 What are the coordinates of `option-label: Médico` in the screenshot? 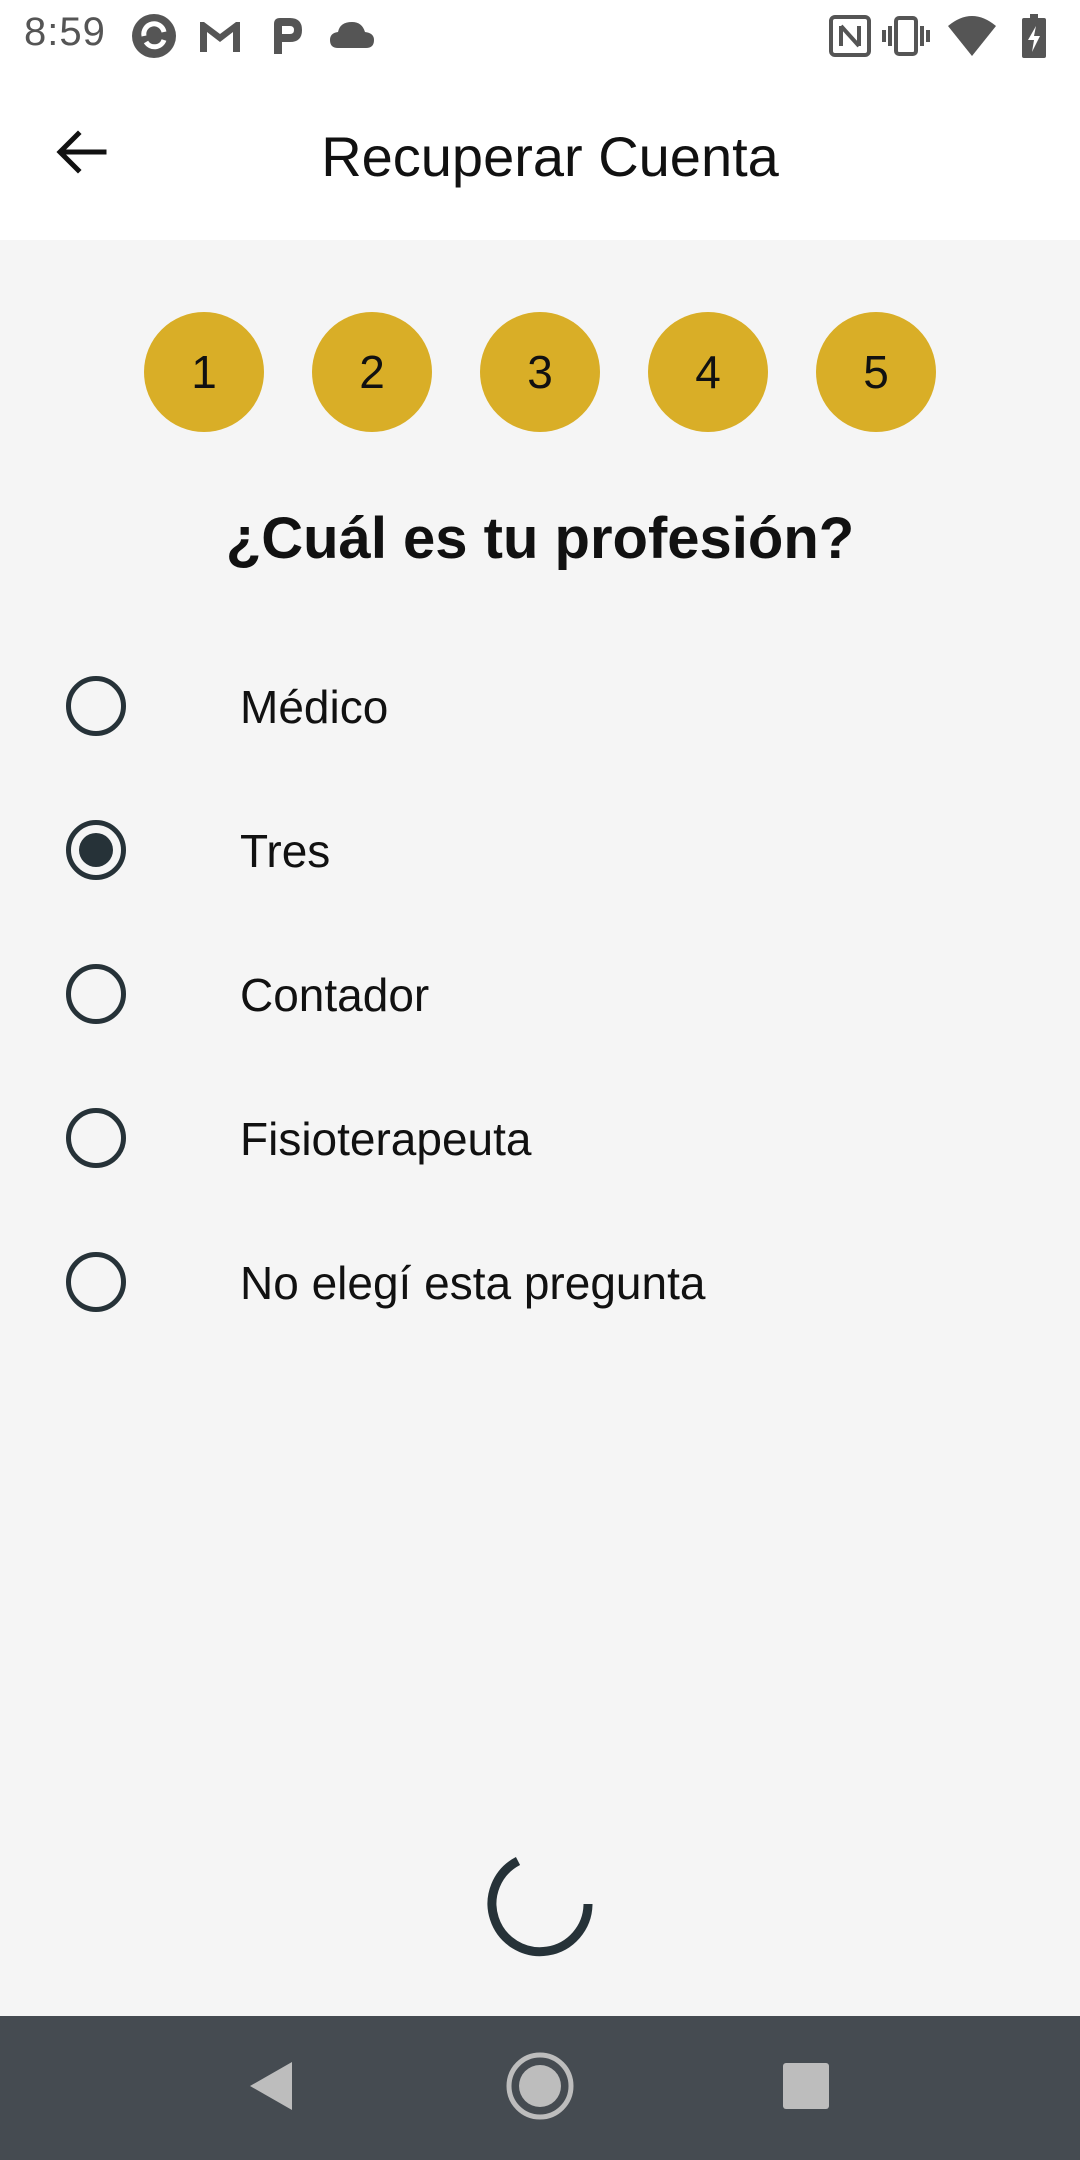 It's located at (314, 707).